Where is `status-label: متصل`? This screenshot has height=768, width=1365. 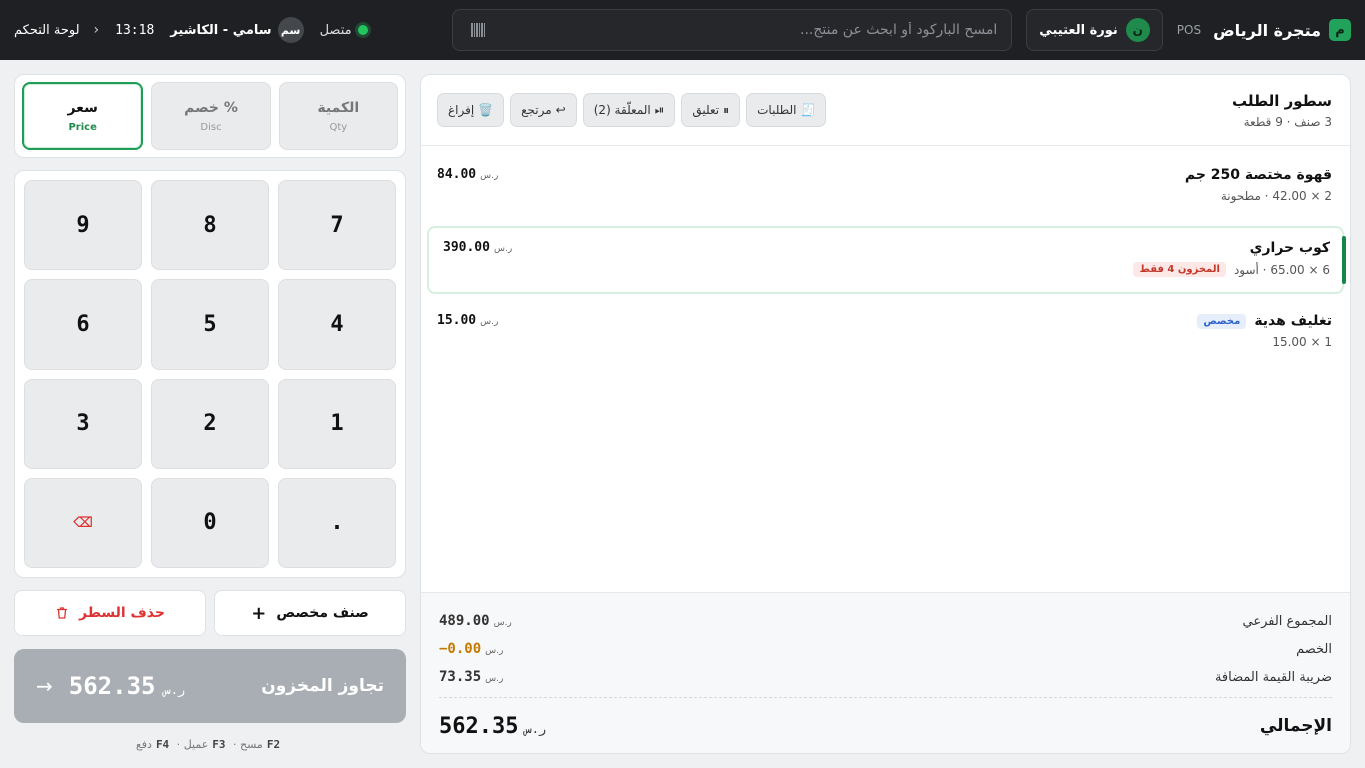 status-label: متصل is located at coordinates (335, 30).